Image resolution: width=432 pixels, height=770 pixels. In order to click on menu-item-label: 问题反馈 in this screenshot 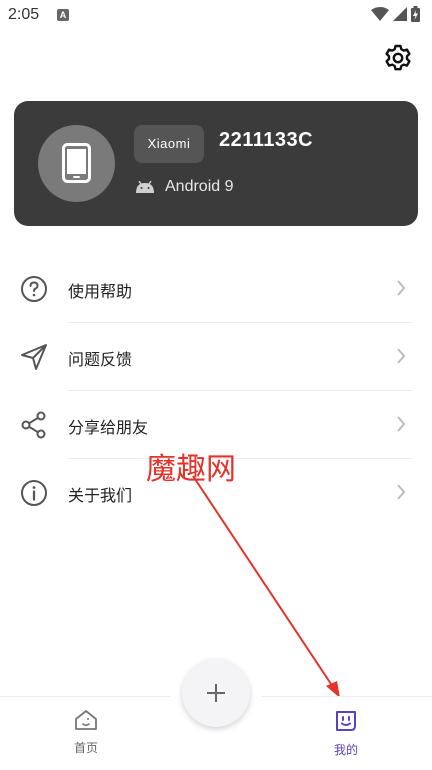, I will do `click(100, 359)`.